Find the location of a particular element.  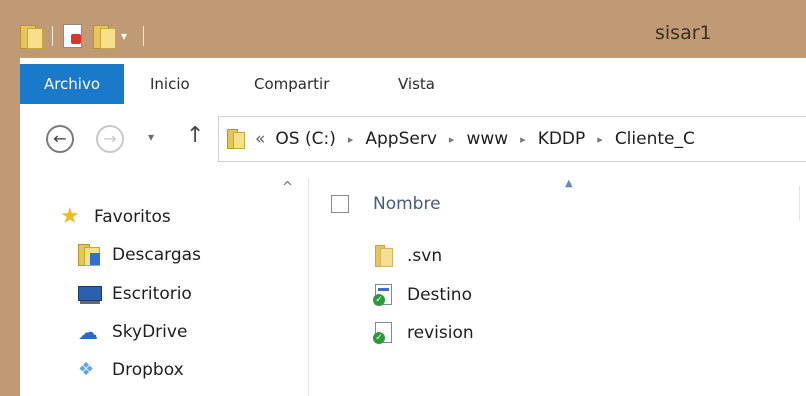

tab-vista: Vista is located at coordinates (416, 84).